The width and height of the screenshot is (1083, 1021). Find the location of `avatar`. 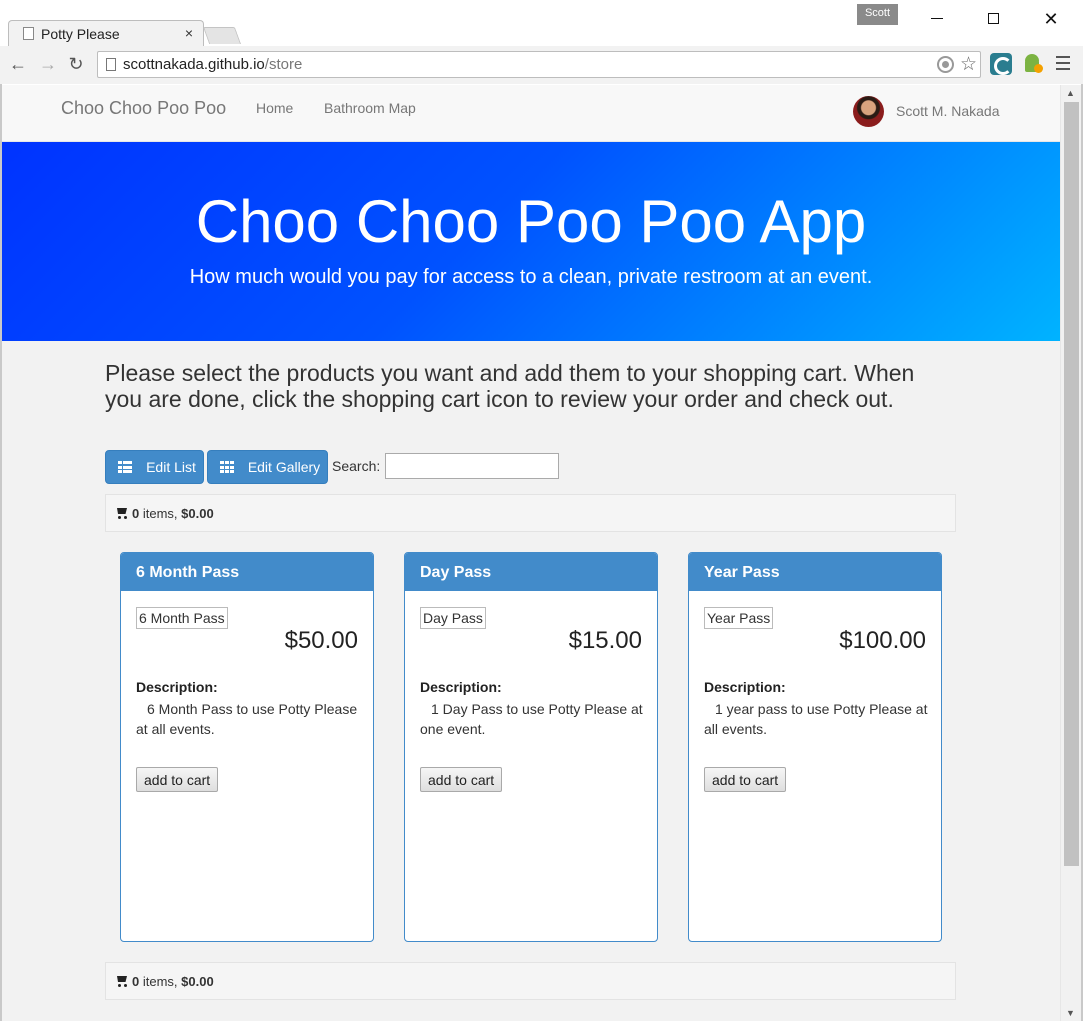

avatar is located at coordinates (868, 111).